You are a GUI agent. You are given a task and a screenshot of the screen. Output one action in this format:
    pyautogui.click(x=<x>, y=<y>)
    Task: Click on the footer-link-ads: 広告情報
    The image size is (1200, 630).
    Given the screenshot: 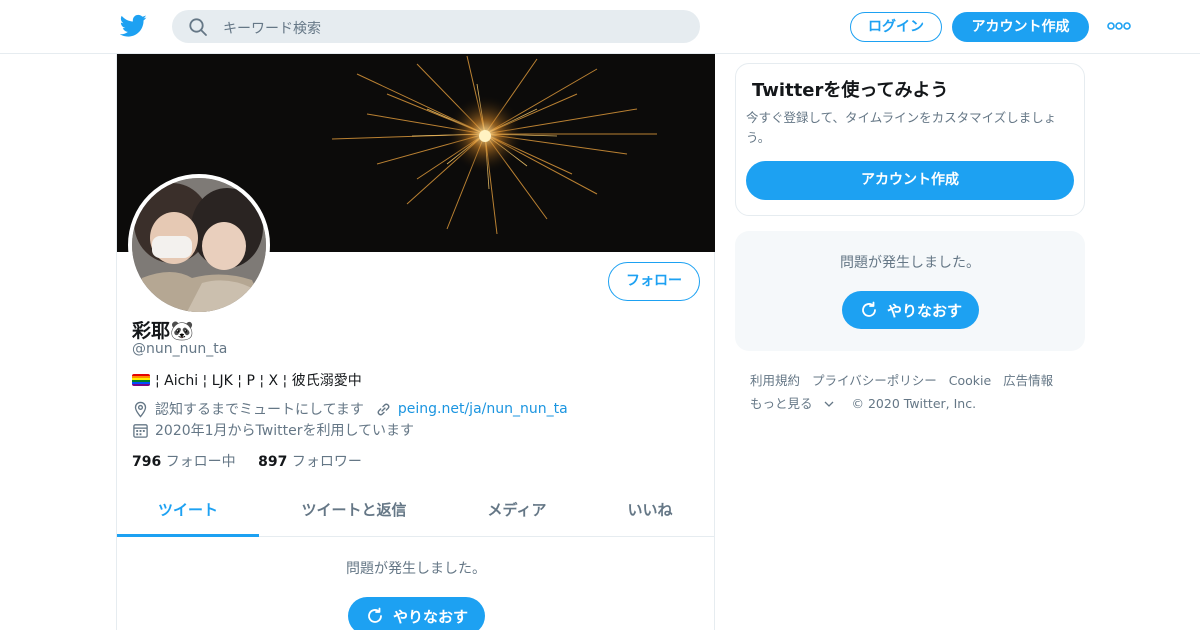 What is the action you would take?
    pyautogui.click(x=1028, y=380)
    